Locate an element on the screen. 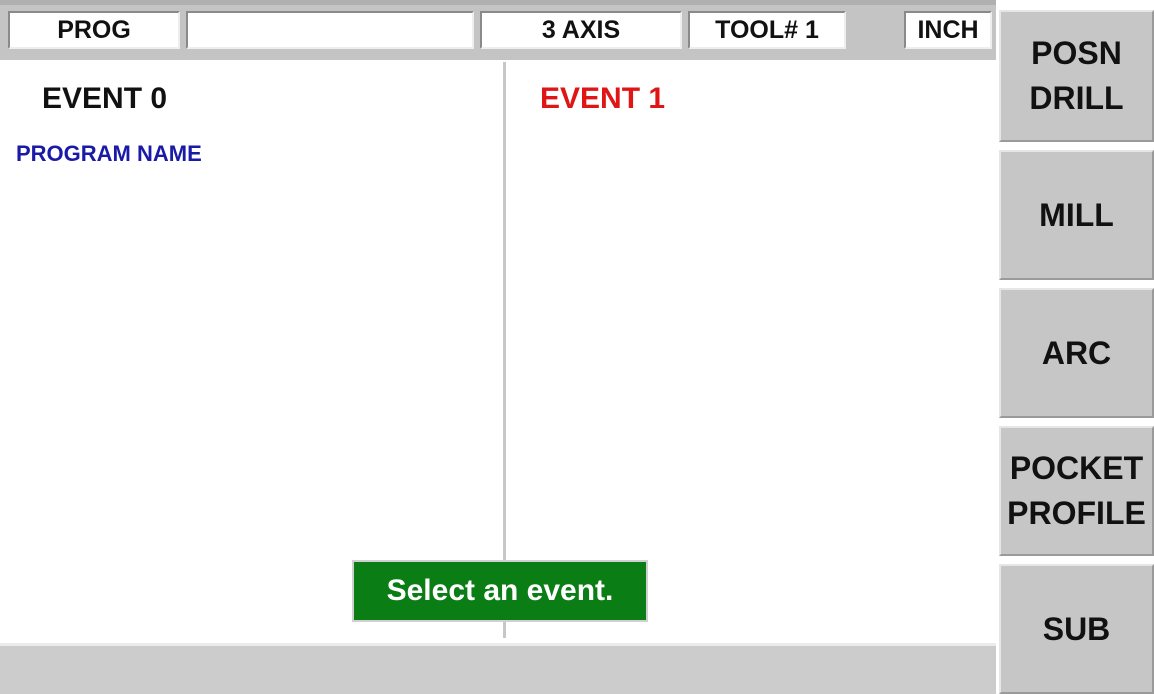  axis-indicator: 3 AXIS is located at coordinates (581, 30).